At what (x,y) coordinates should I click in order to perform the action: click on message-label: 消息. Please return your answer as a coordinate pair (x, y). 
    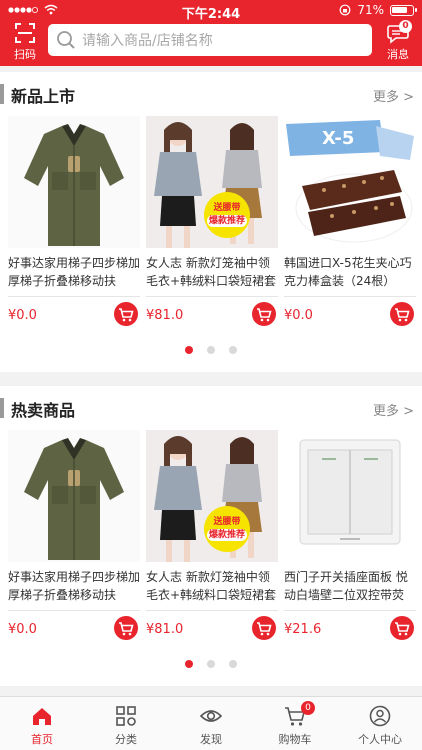
    Looking at the image, I should click on (398, 54).